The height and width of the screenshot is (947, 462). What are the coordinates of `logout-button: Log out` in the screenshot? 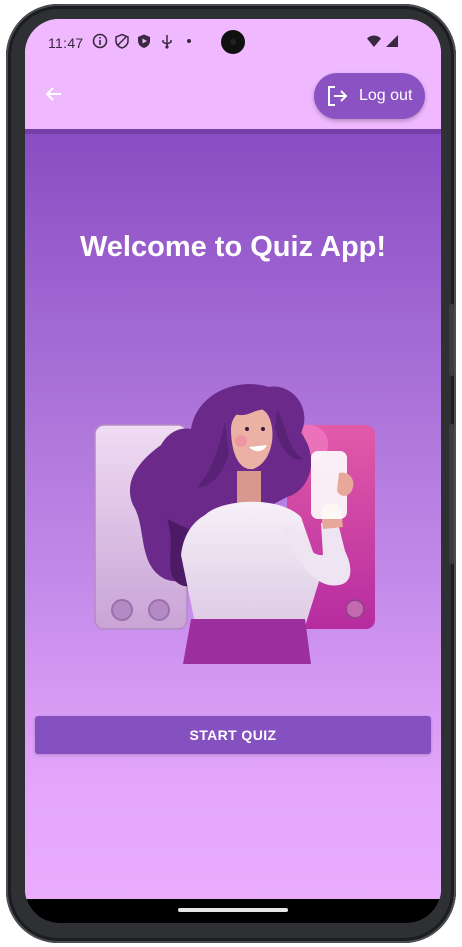 It's located at (369, 96).